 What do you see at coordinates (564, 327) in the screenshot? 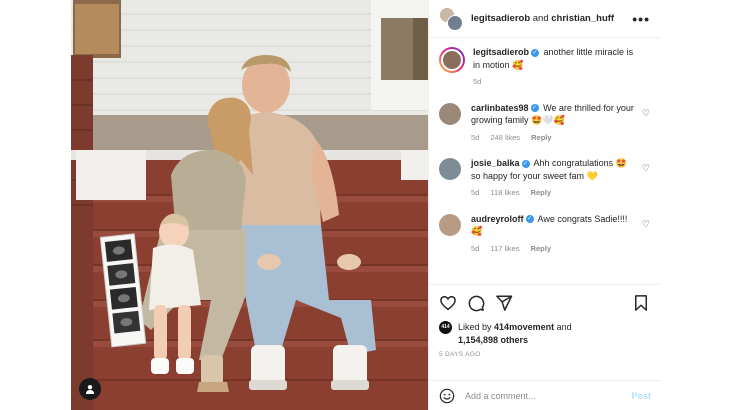
I see `likes-joiner: and` at bounding box center [564, 327].